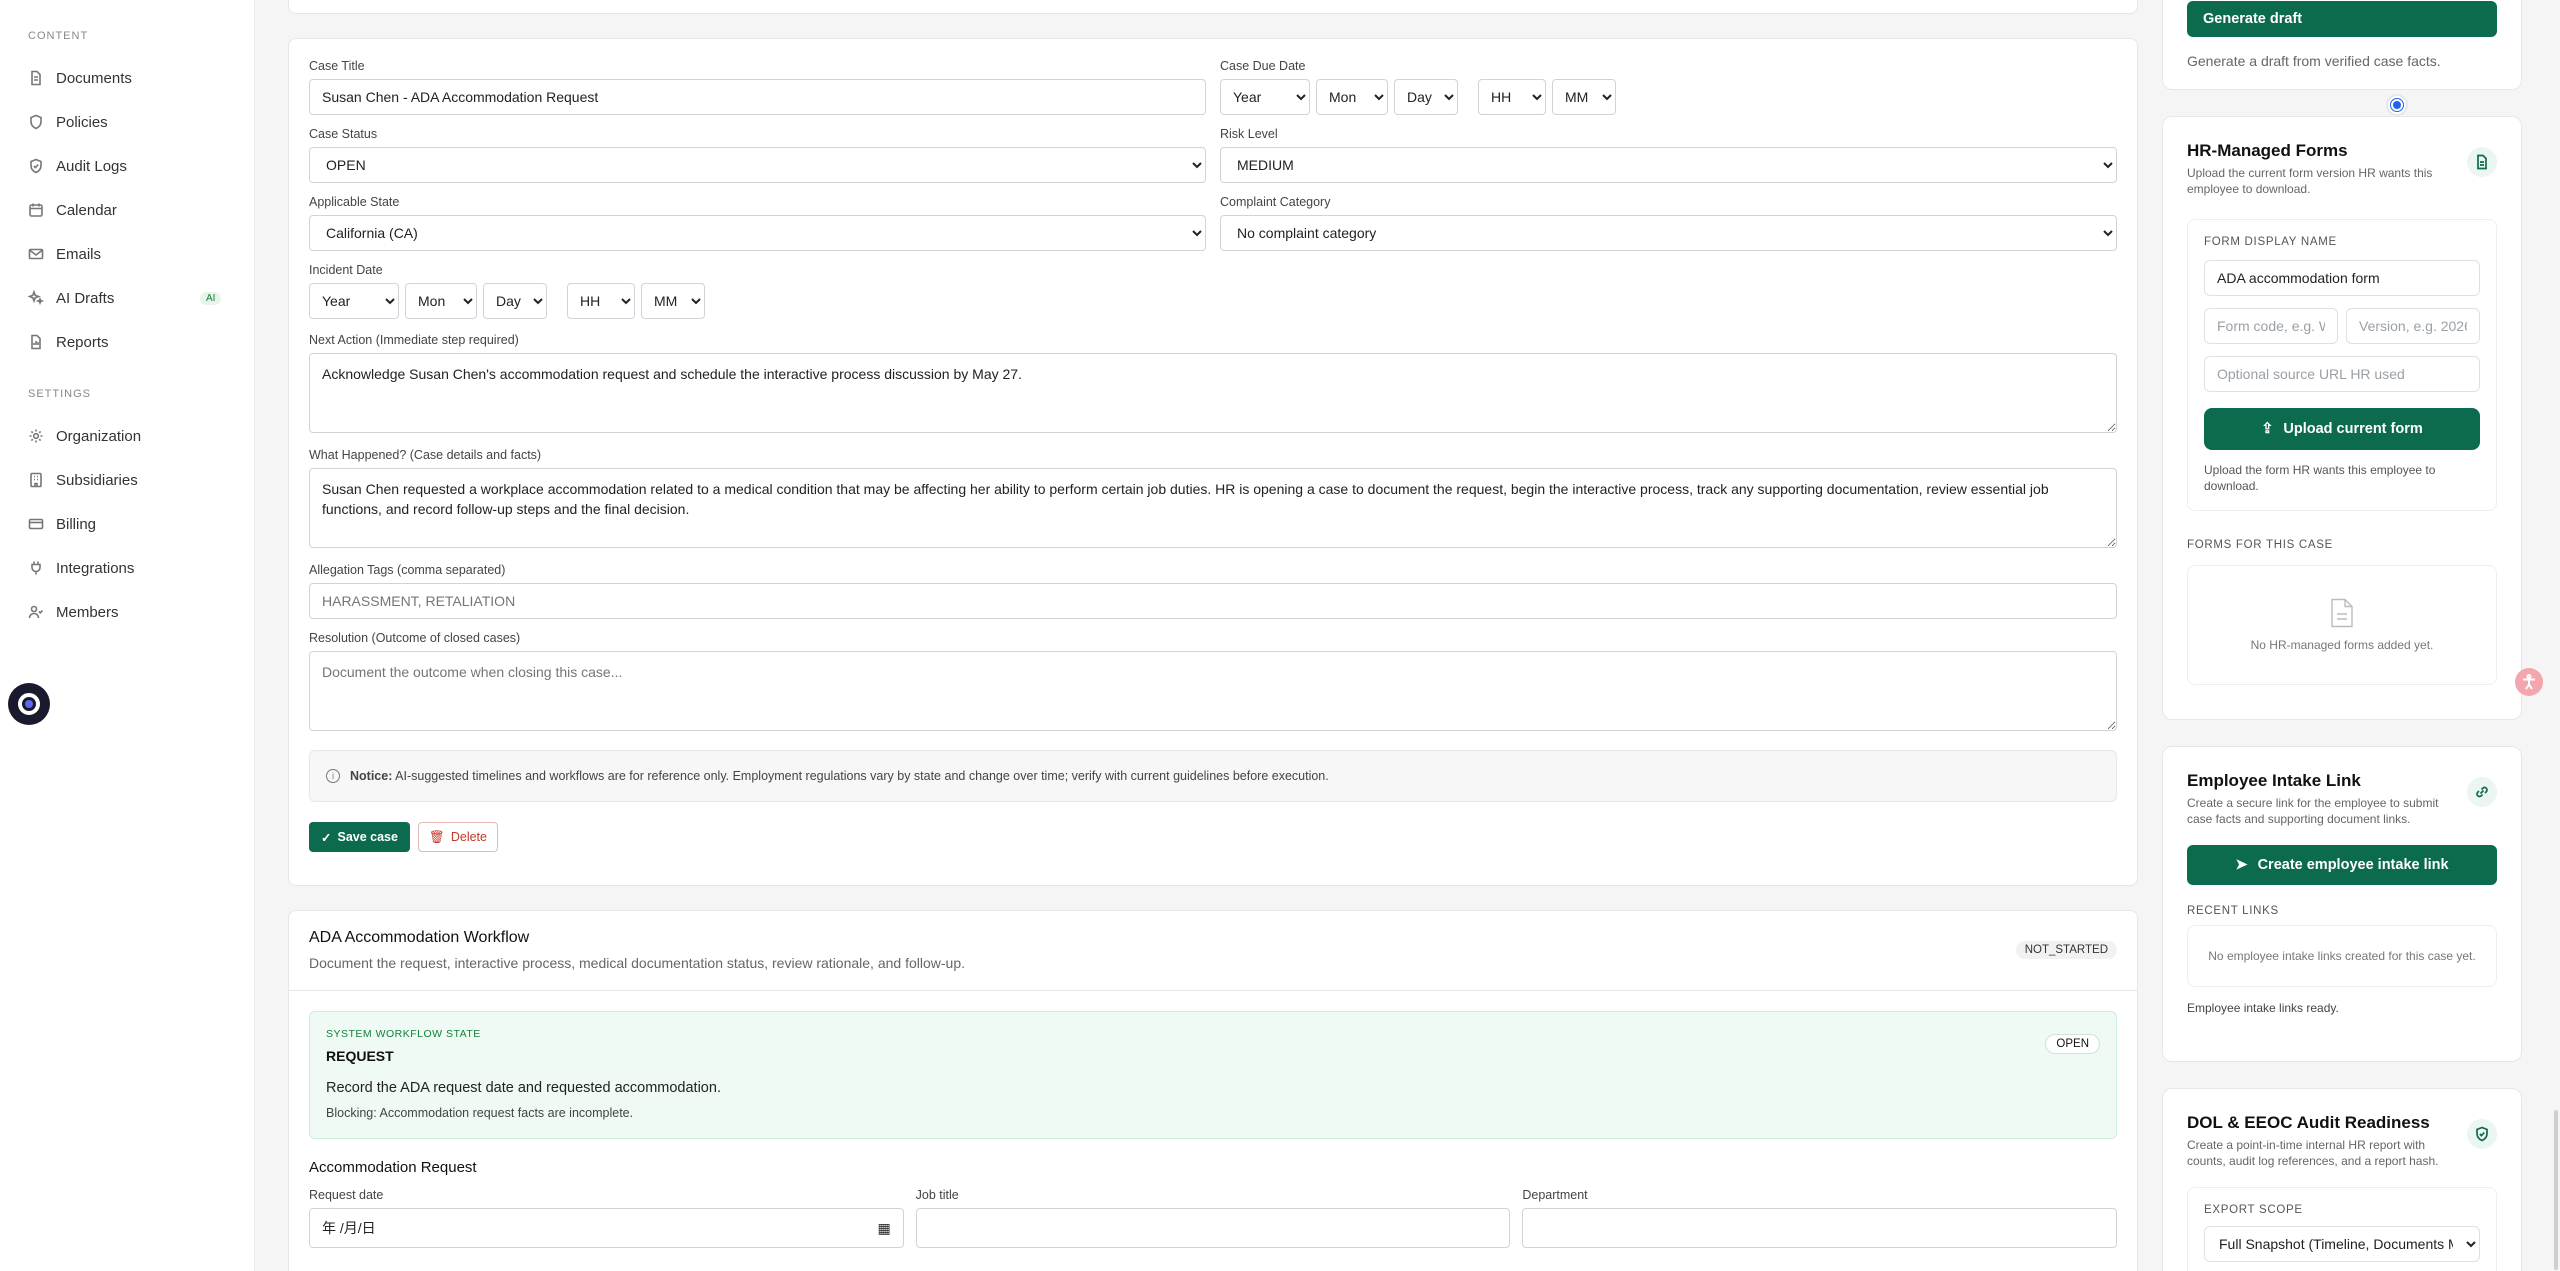 Image resolution: width=2560 pixels, height=1271 pixels. Describe the element at coordinates (2342, 613) in the screenshot. I see `empty-file-icon` at that location.